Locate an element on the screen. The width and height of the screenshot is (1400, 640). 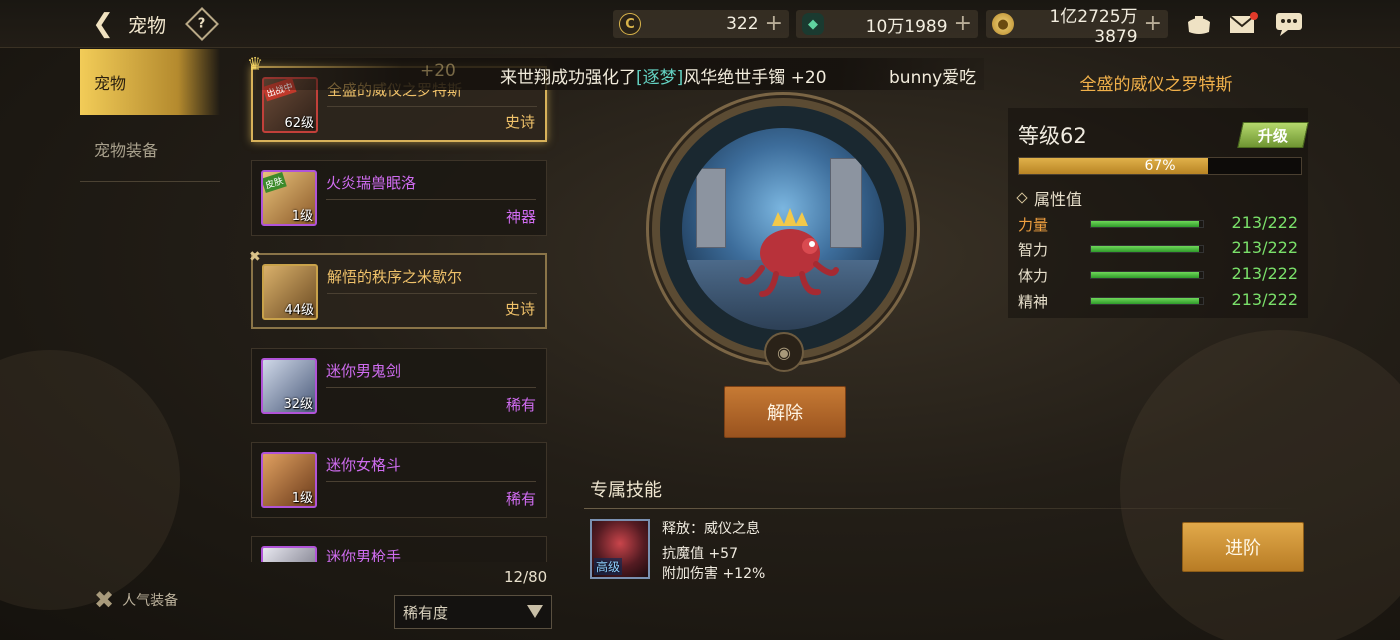
help-button: ? is located at coordinates (202, 24).